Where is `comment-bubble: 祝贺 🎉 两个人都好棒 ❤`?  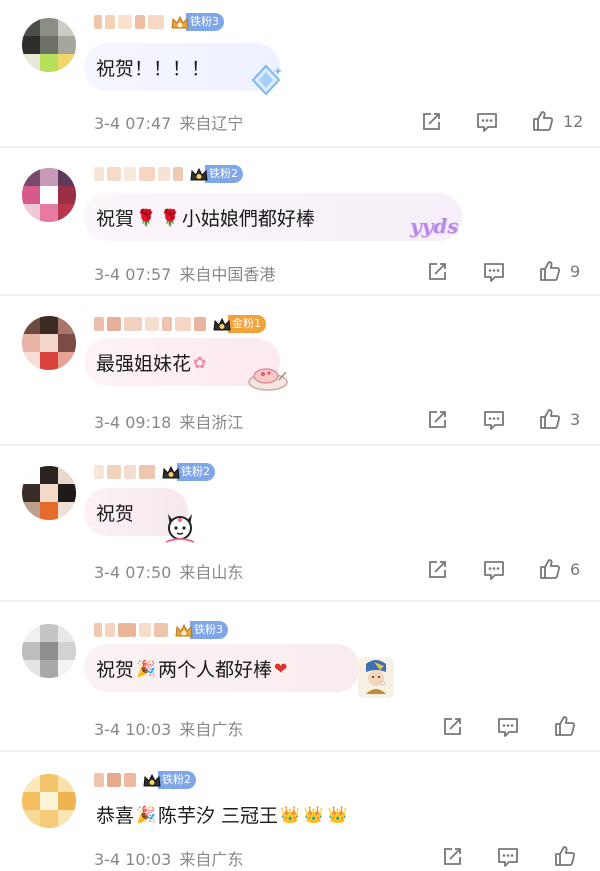
comment-bubble: 祝贺 🎉 两个人都好棒 ❤ is located at coordinates (222, 668).